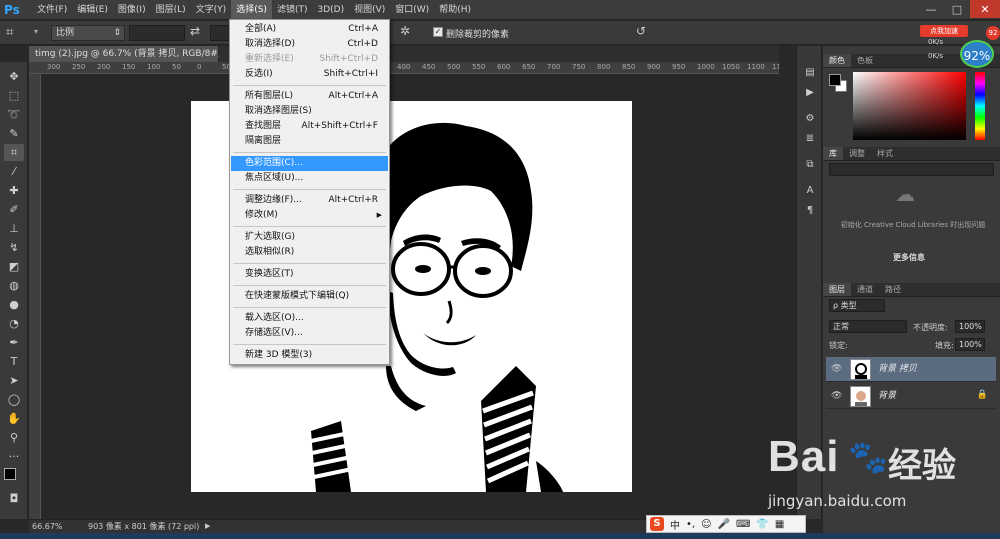  What do you see at coordinates (970, 344) in the screenshot?
I see `fill-input: 100%` at bounding box center [970, 344].